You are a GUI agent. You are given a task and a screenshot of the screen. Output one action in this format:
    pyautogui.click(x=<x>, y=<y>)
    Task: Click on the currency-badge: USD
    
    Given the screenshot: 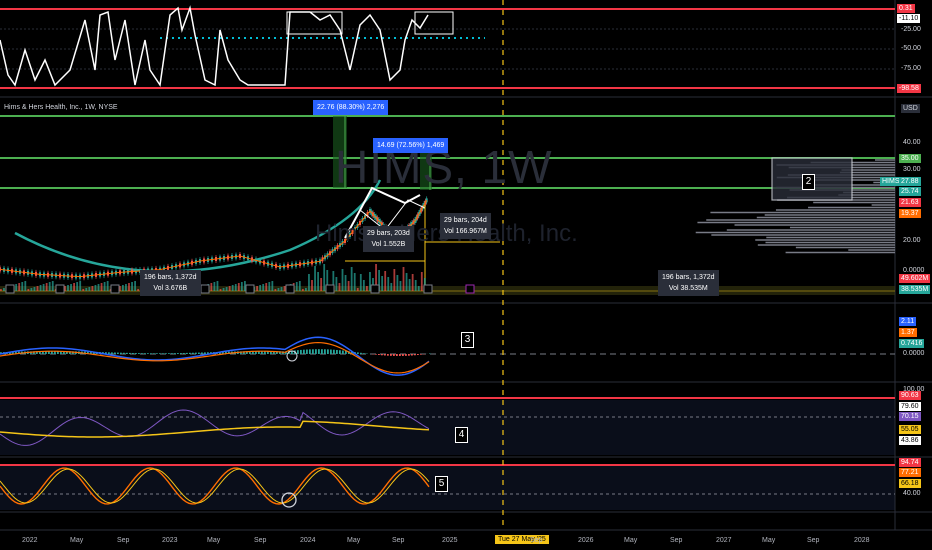 What is the action you would take?
    pyautogui.click(x=910, y=108)
    